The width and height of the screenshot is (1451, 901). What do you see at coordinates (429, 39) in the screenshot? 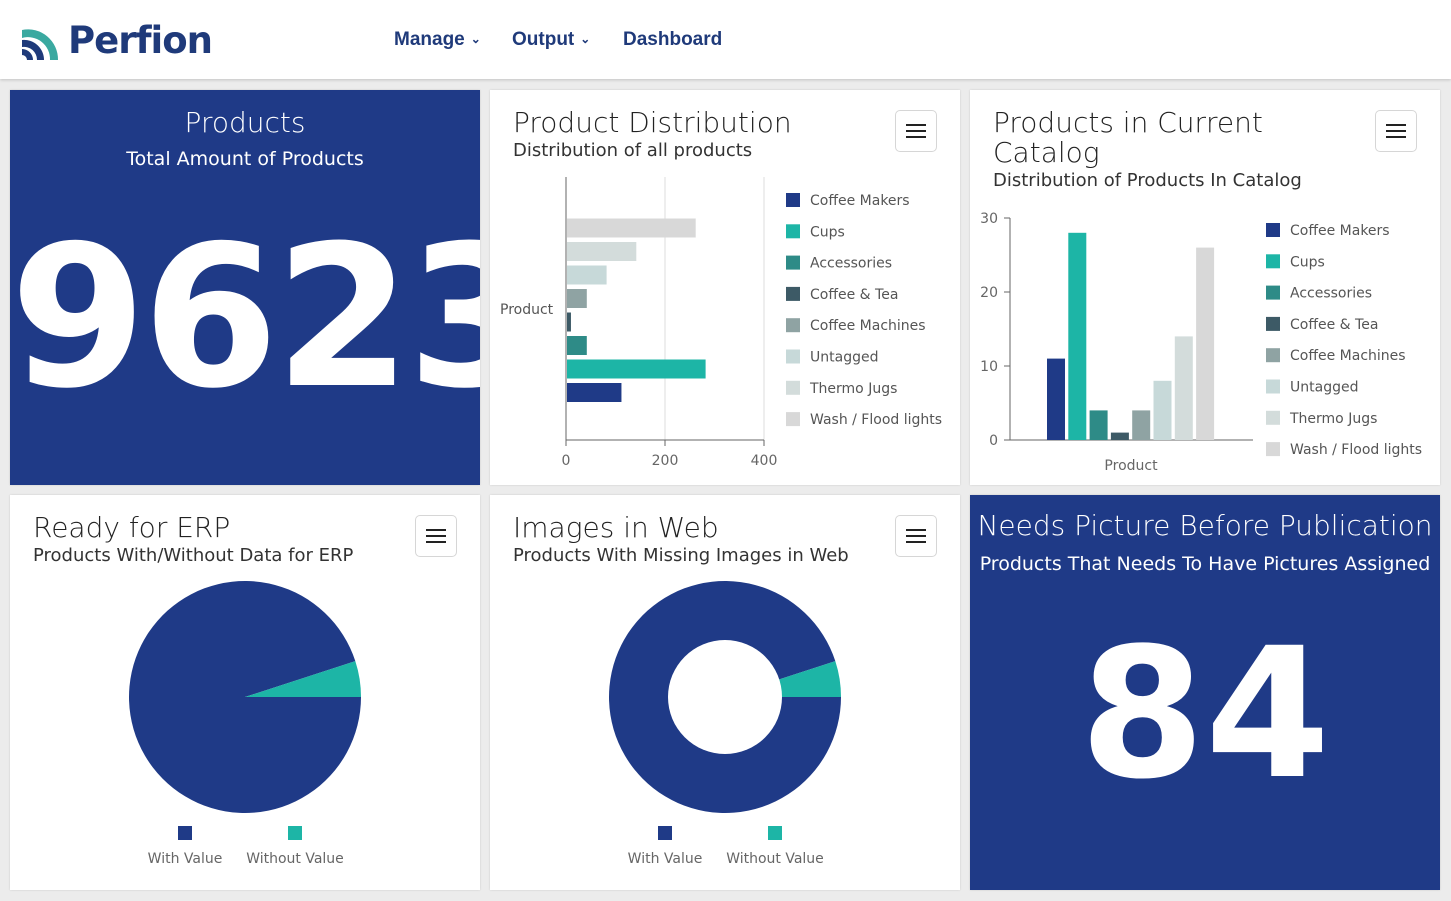
I see `nav-manage-label: Manage` at bounding box center [429, 39].